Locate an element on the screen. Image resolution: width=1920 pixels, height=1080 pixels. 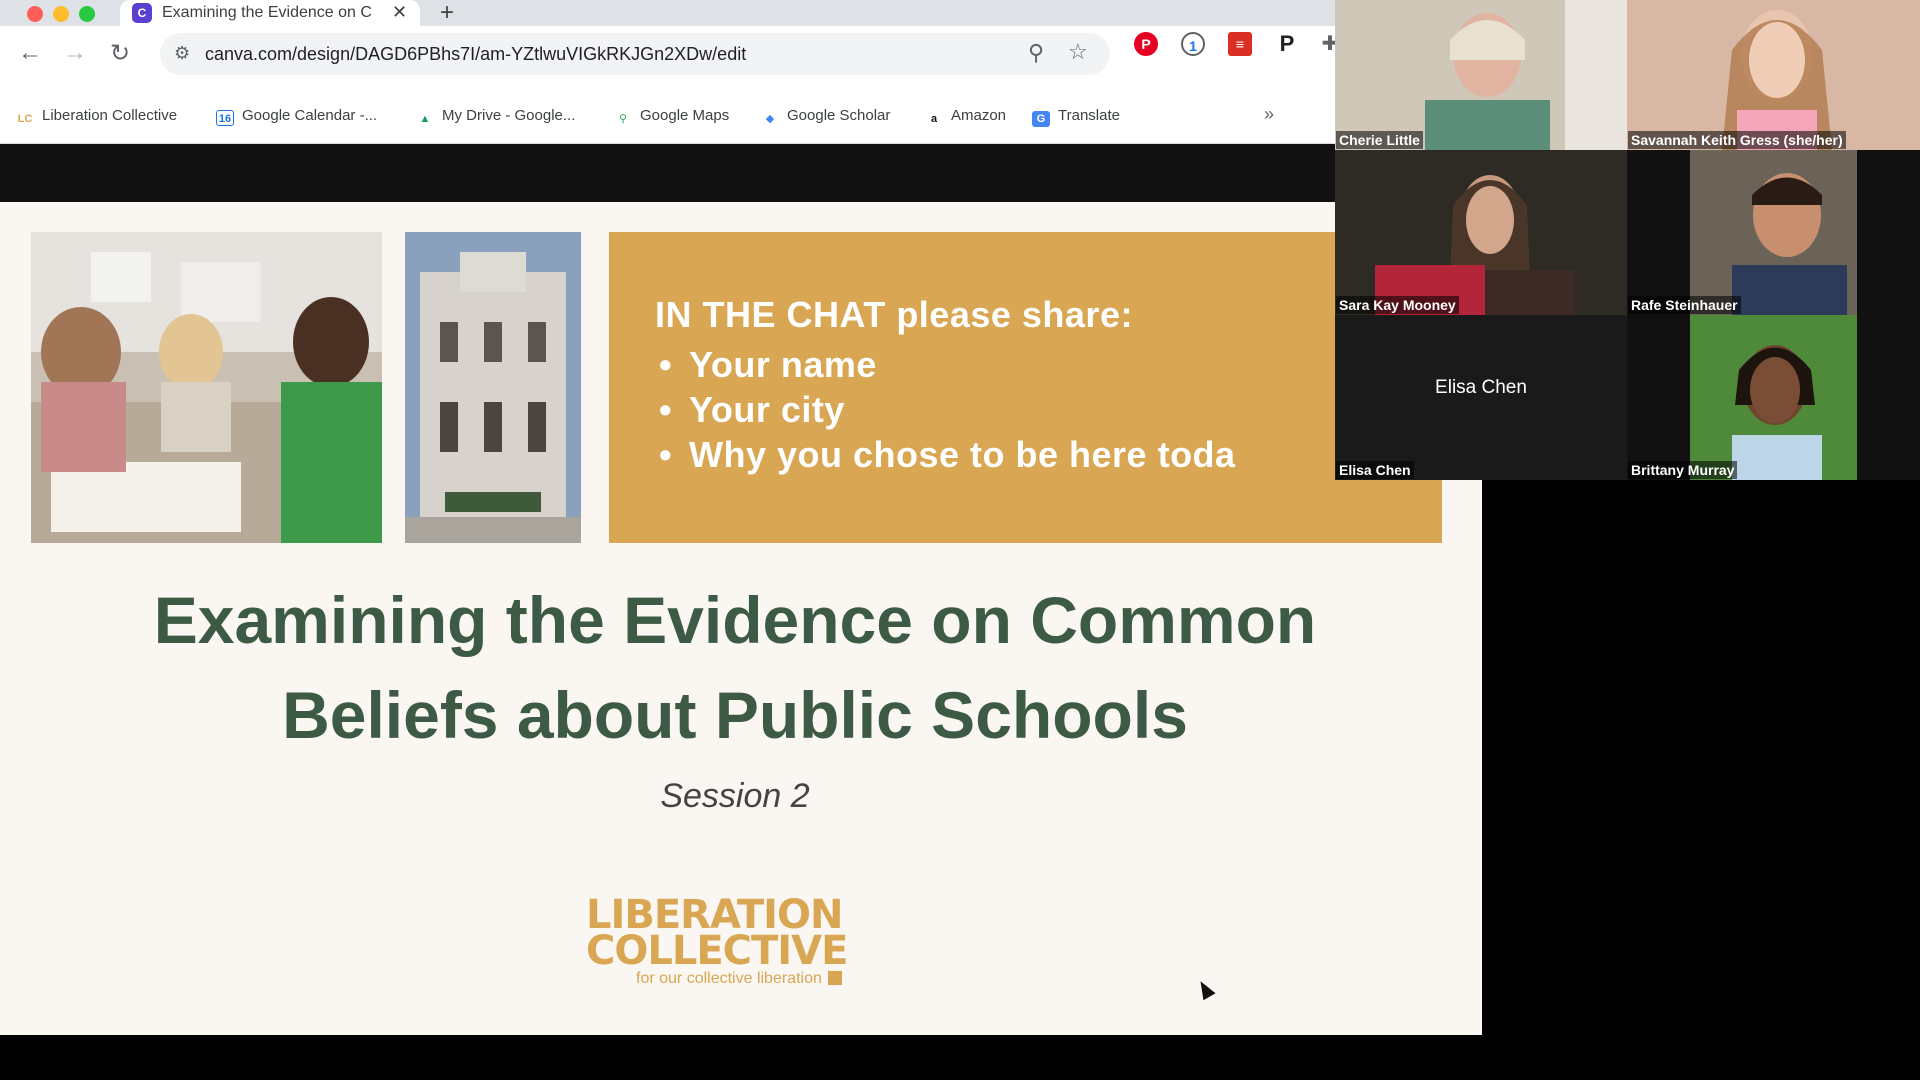
editor-dark-band is located at coordinates (741, 173).